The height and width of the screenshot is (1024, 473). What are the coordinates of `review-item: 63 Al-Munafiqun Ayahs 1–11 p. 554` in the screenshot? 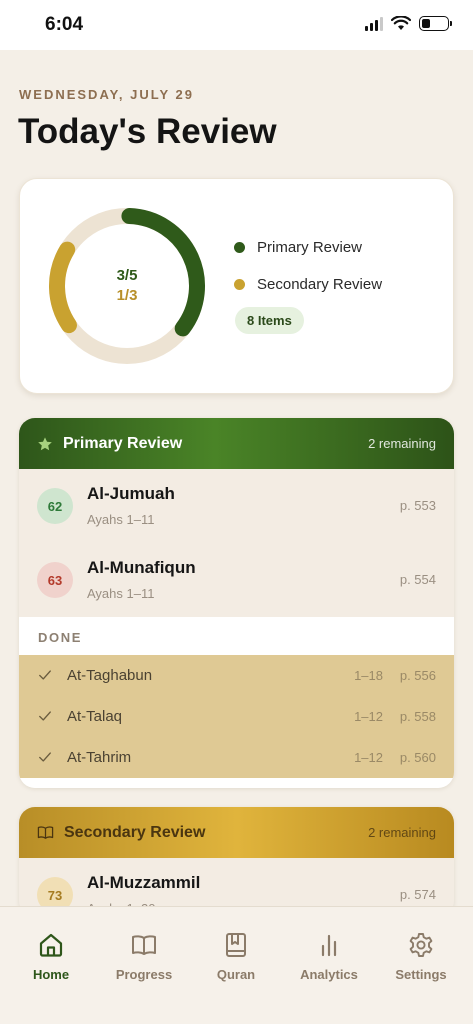 It's located at (236, 580).